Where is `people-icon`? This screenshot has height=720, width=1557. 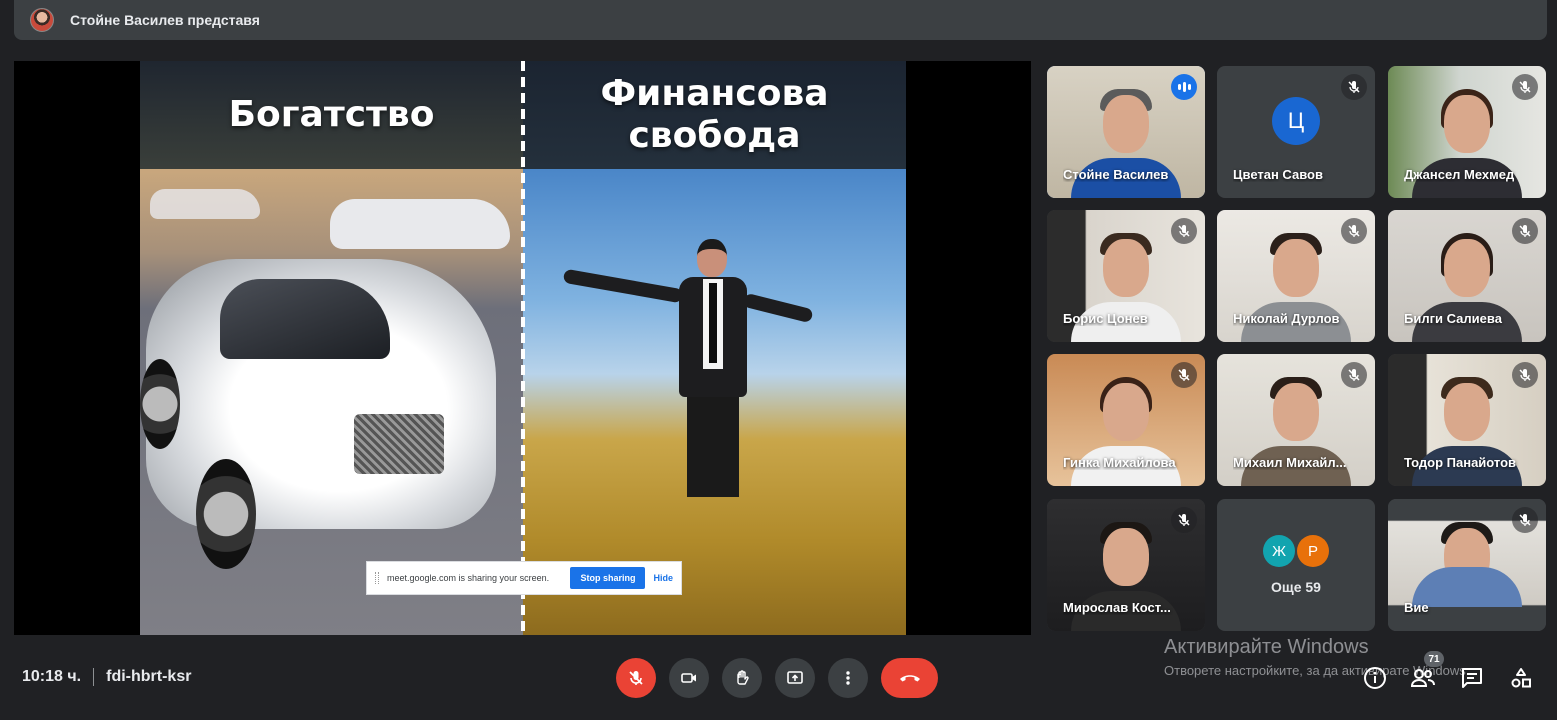
people-icon is located at coordinates (1422, 678).